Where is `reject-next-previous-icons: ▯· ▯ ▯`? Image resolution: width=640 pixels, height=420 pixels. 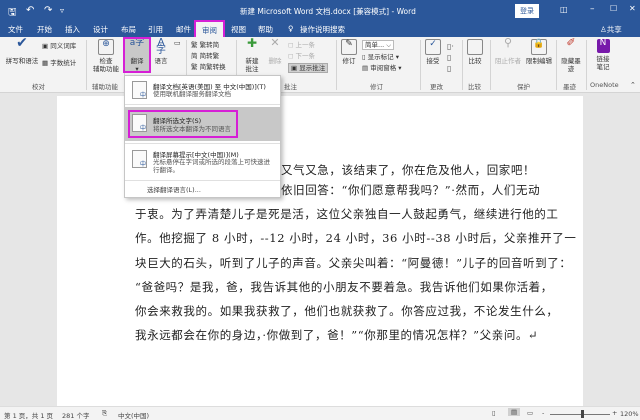 reject-next-previous-icons: ▯· ▯ ▯ is located at coordinates (450, 57).